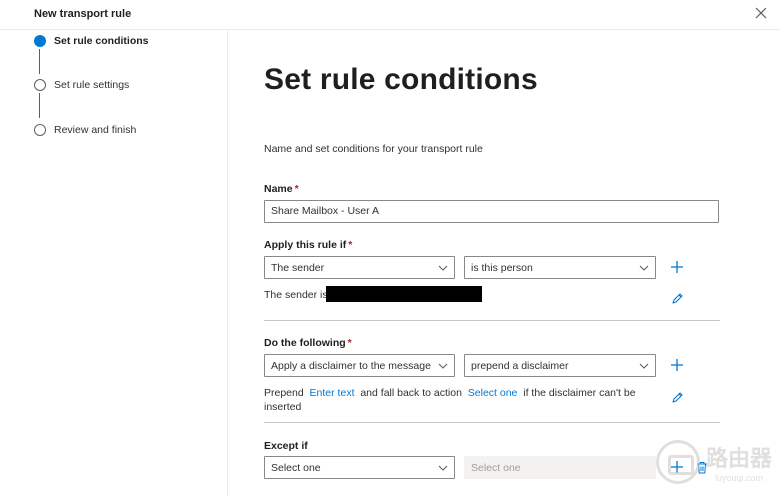 The width and height of the screenshot is (780, 496). Describe the element at coordinates (677, 462) in the screenshot. I see `router-logo-icon` at that location.